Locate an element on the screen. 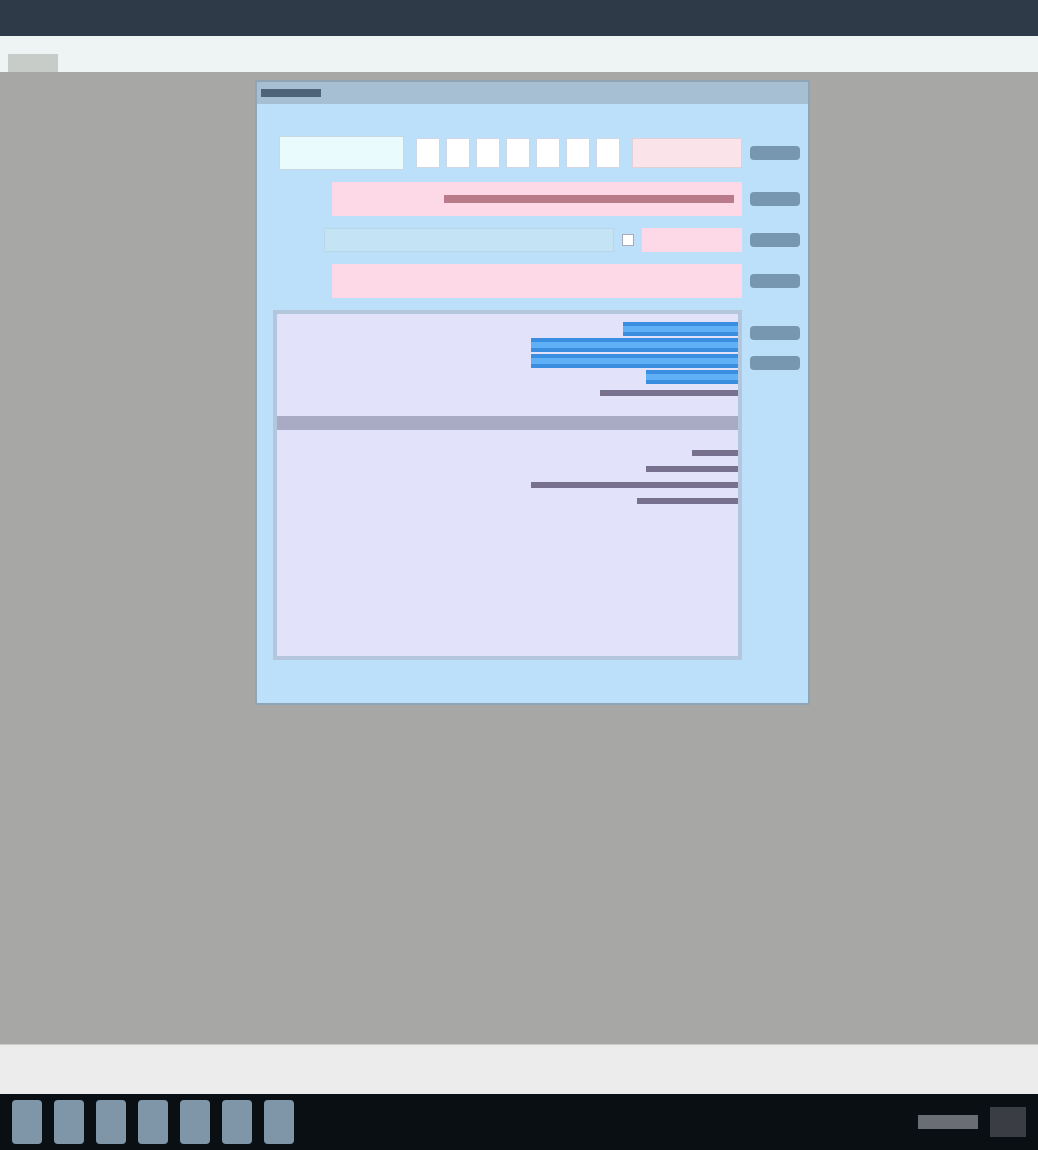  tab is located at coordinates (33, 63).